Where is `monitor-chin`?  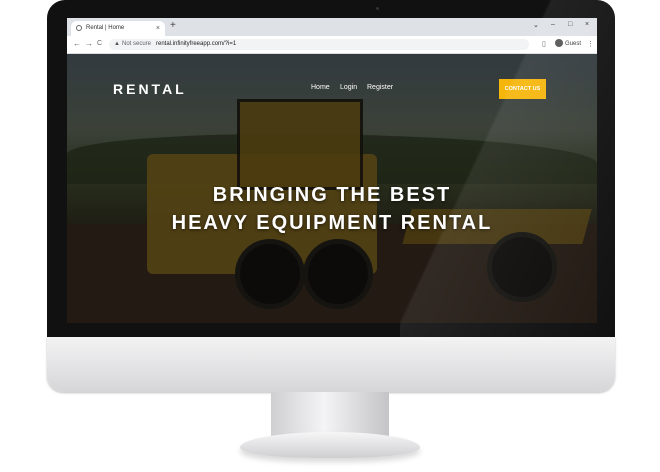 monitor-chin is located at coordinates (331, 364).